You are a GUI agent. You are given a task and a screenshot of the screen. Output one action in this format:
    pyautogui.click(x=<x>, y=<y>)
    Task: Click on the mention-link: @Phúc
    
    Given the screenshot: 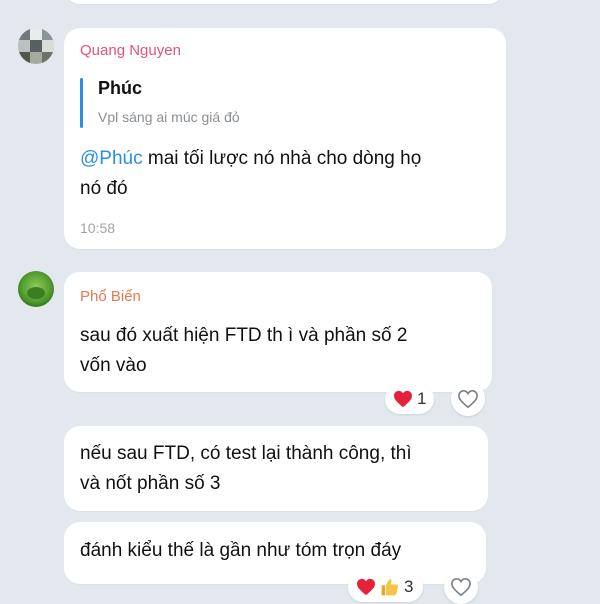 What is the action you would take?
    pyautogui.click(x=111, y=158)
    